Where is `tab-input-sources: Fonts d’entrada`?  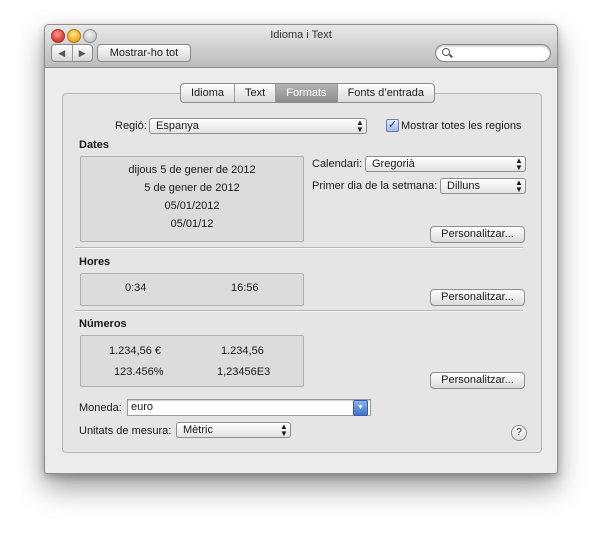
tab-input-sources: Fonts d’entrada is located at coordinates (386, 93).